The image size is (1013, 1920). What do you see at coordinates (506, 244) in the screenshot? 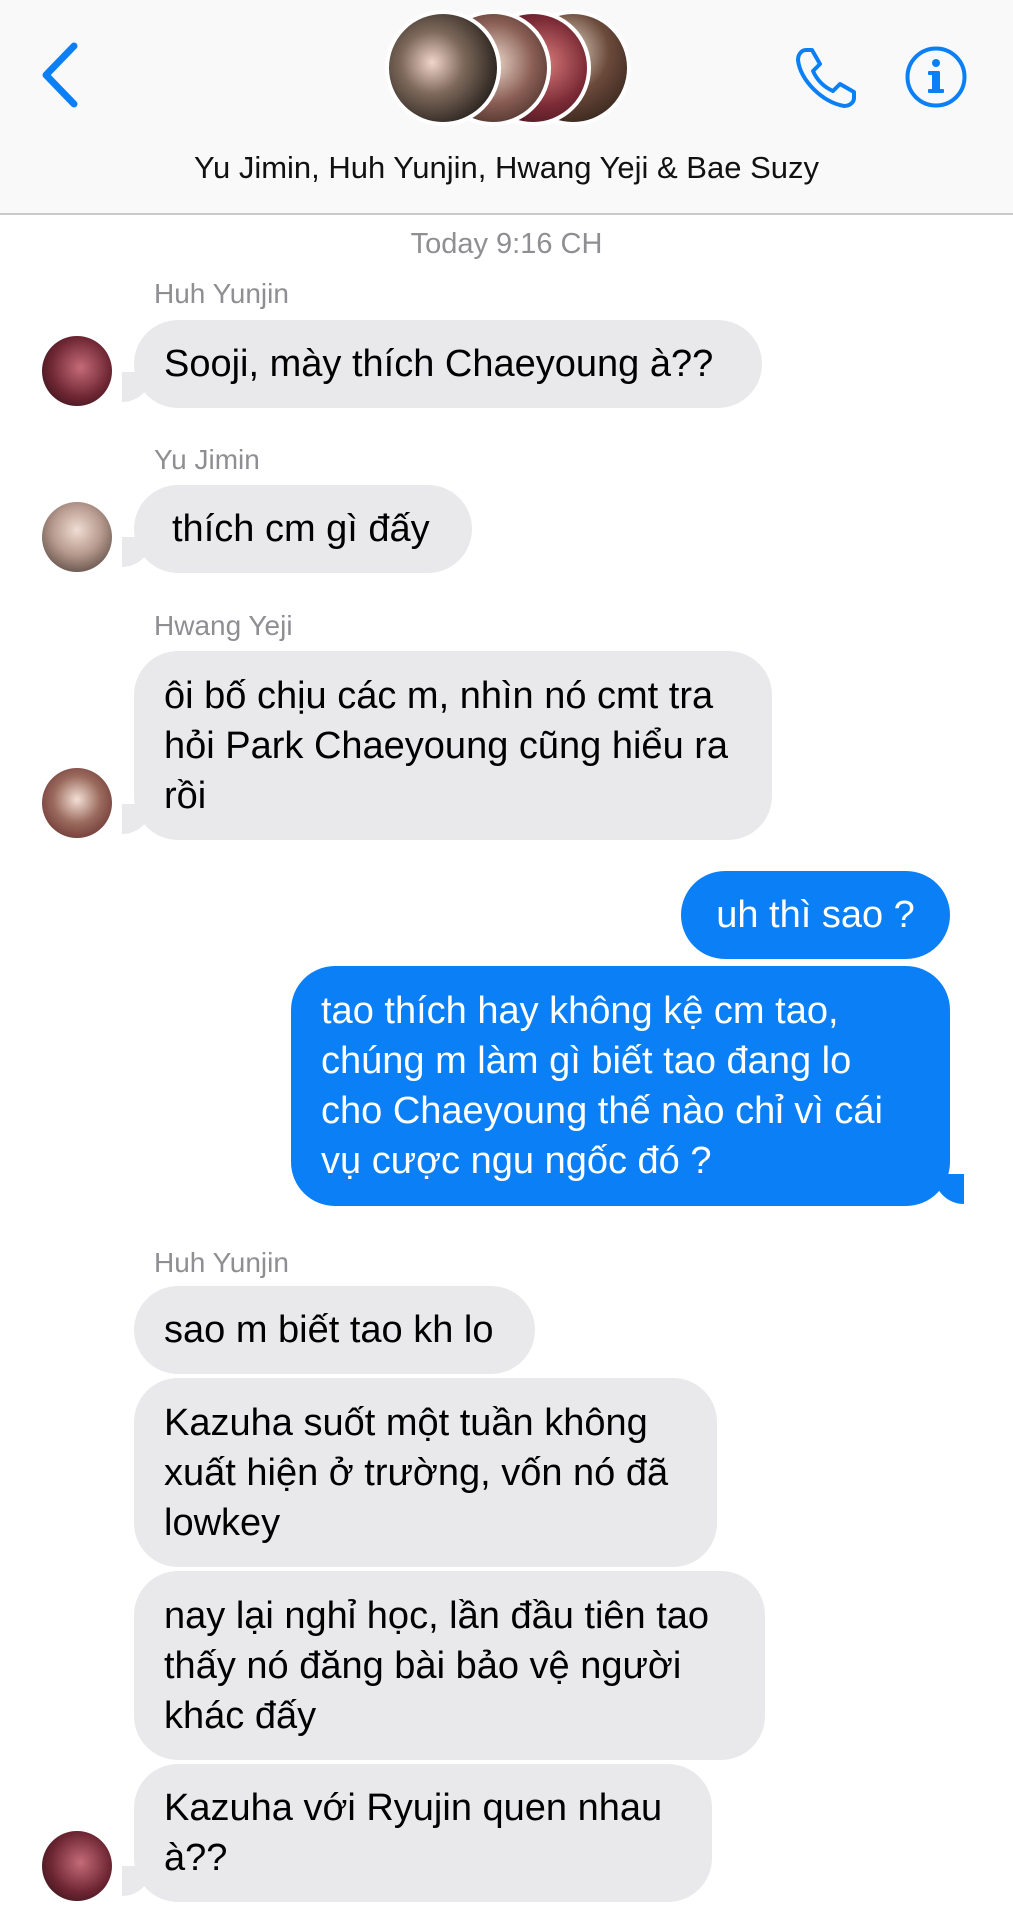
I see `timestamp: Today 9:16 CH` at bounding box center [506, 244].